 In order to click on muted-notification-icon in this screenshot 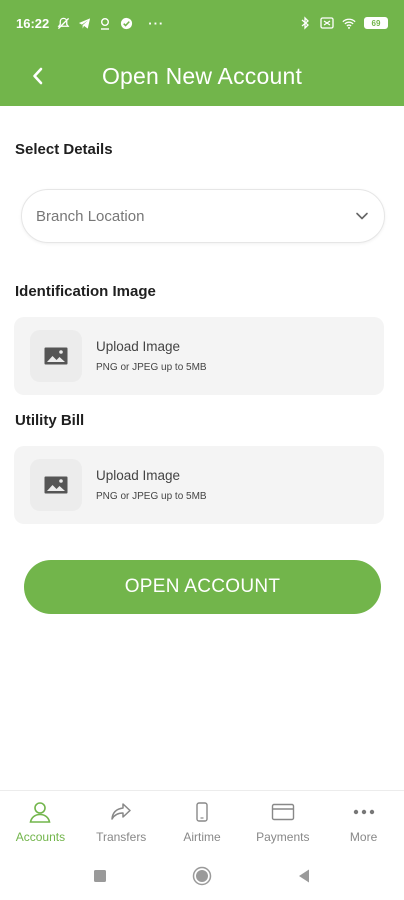, I will do `click(63, 23)`.